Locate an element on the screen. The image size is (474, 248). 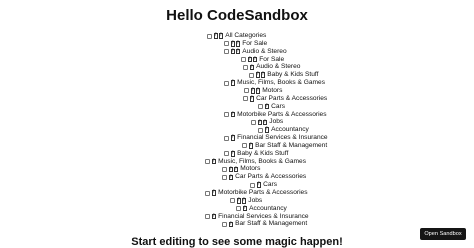
tree-item: ?? All Categories is located at coordinates (236, 36).